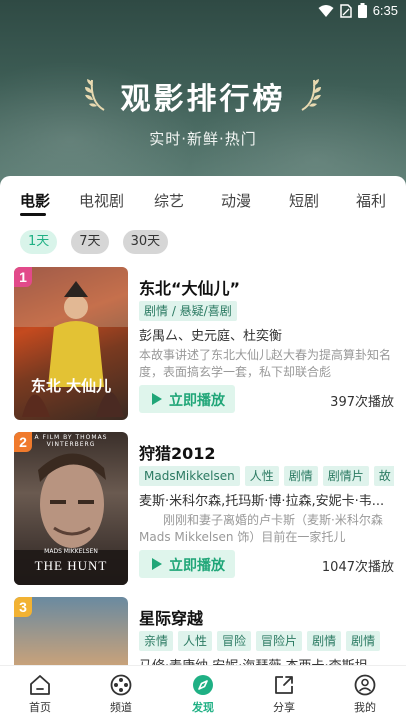 This screenshot has height=725, width=406. What do you see at coordinates (169, 200) in the screenshot?
I see `tab-variety: 综艺` at bounding box center [169, 200].